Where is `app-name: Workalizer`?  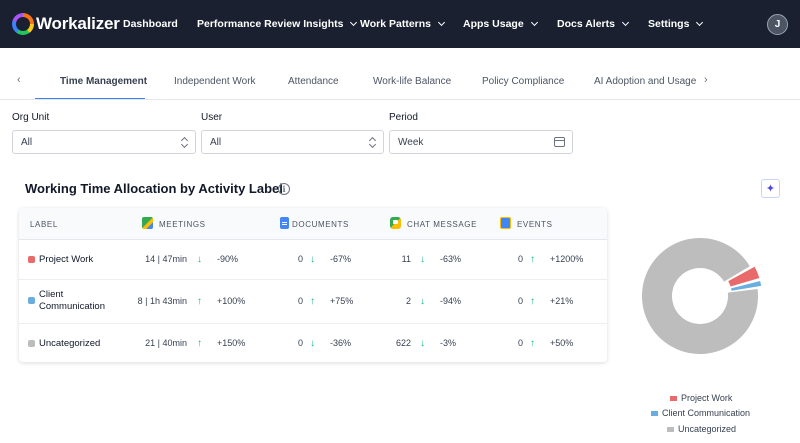
app-name: Workalizer is located at coordinates (78, 23).